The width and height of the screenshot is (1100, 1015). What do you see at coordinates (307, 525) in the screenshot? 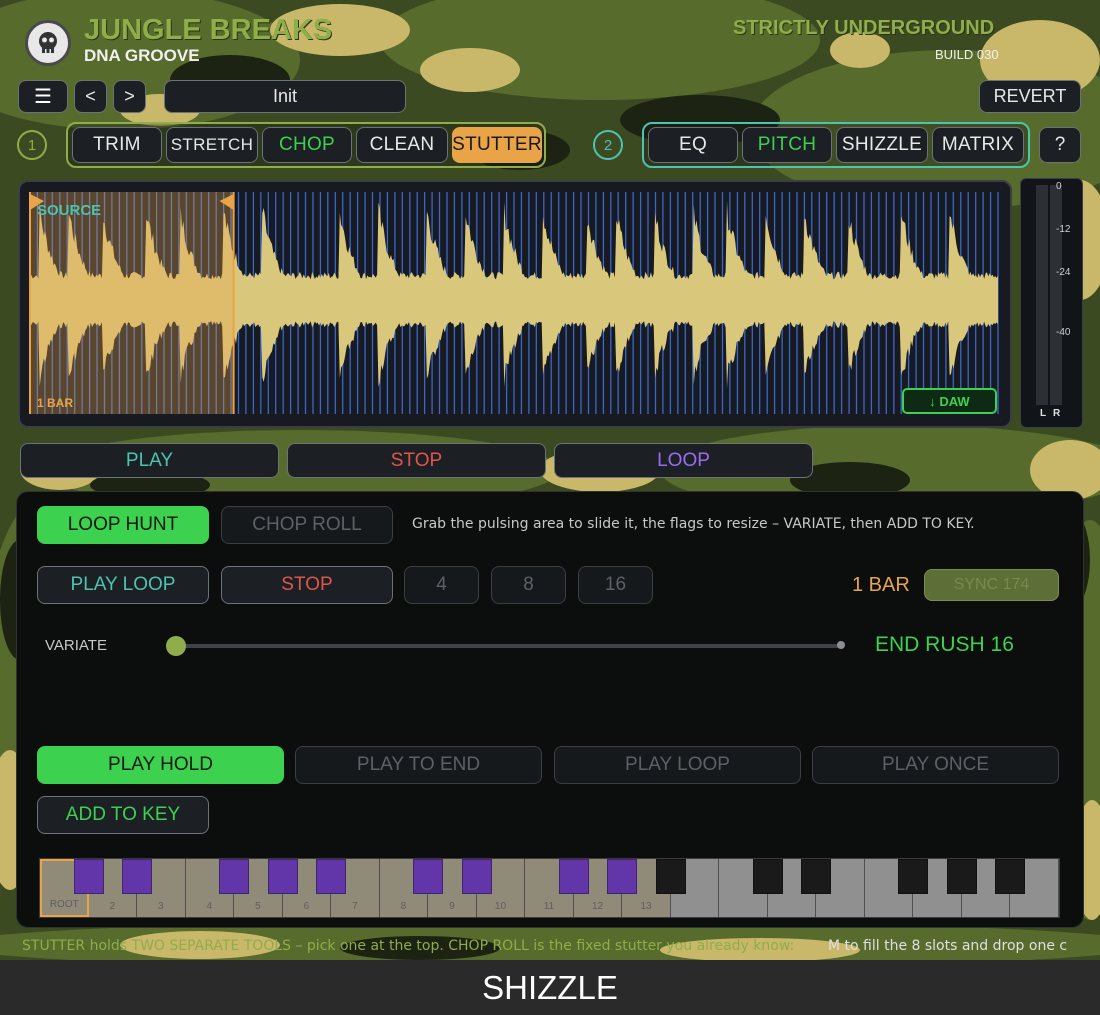
I see `chop-roll-mode-button: CHOP ROLL` at bounding box center [307, 525].